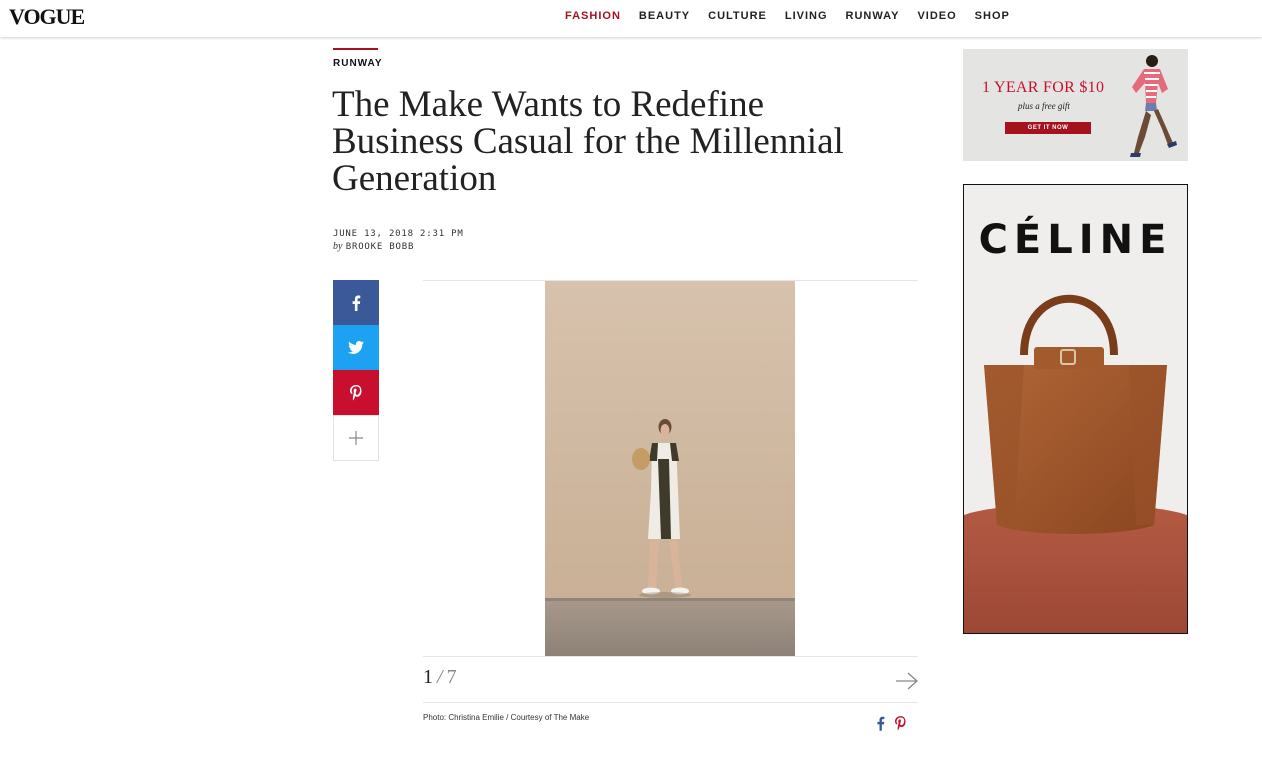 The height and width of the screenshot is (757, 1262). I want to click on section-label: RUNWAY, so click(358, 63).